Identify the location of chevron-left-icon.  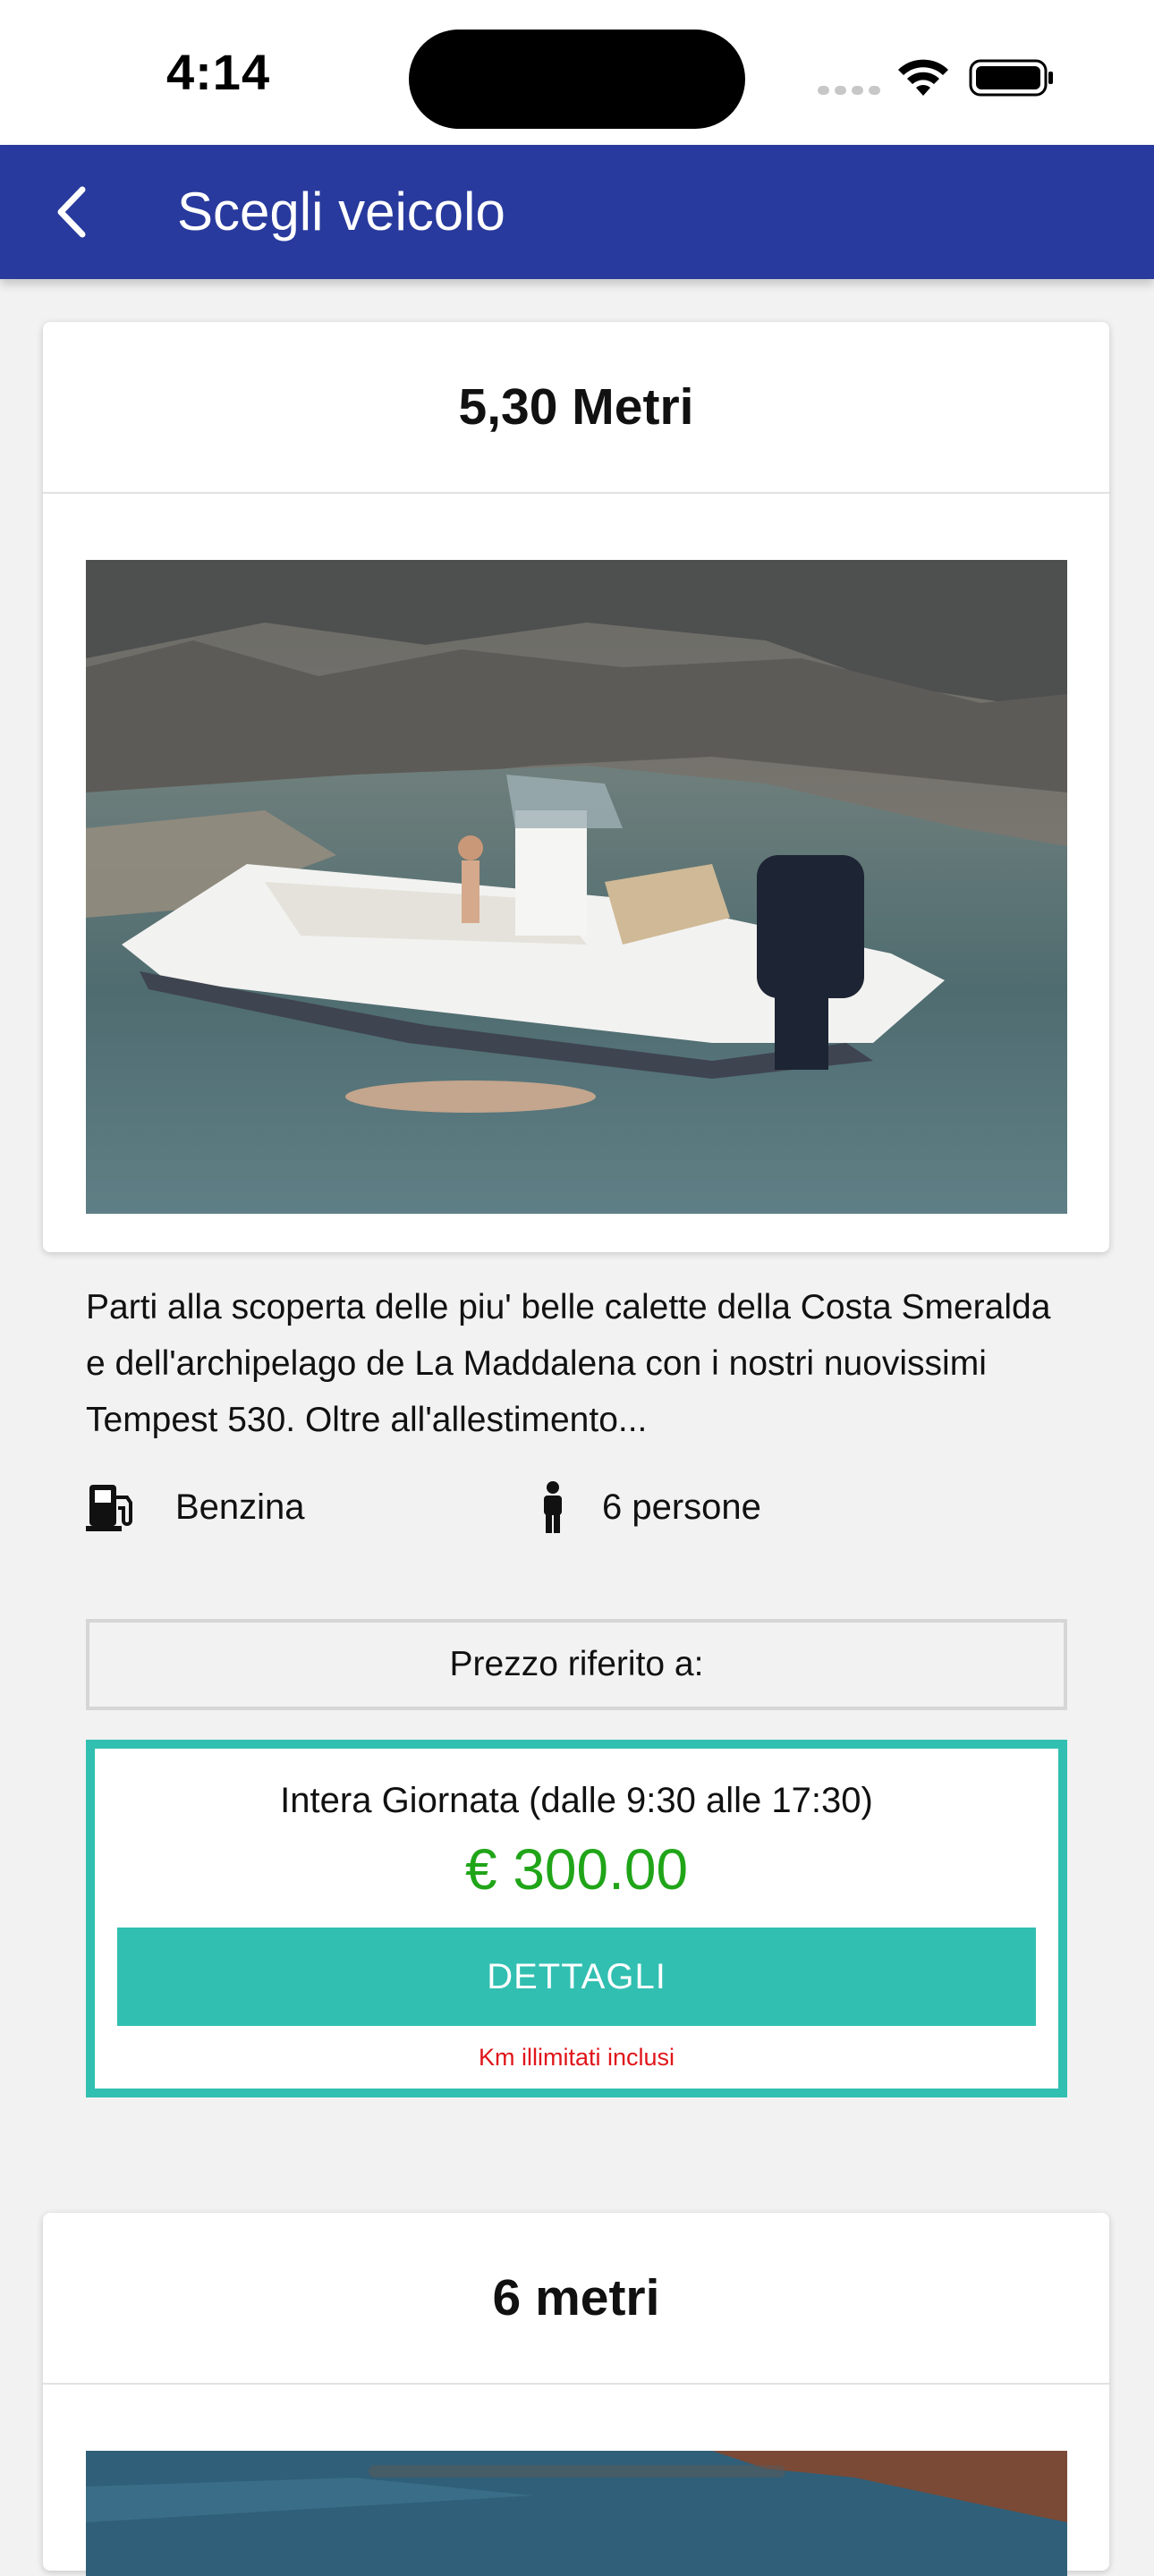
(71, 212).